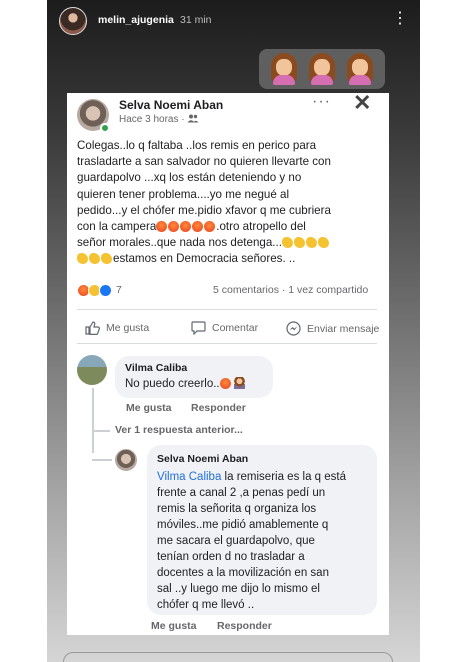  What do you see at coordinates (117, 328) in the screenshot?
I see `like-button: Me gusta` at bounding box center [117, 328].